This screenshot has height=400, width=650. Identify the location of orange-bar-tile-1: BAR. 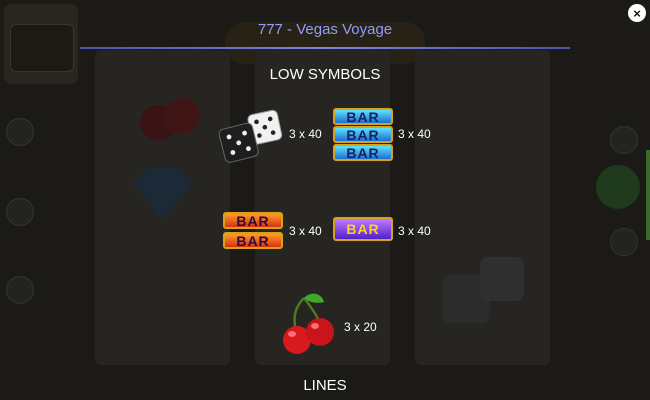
(253, 220).